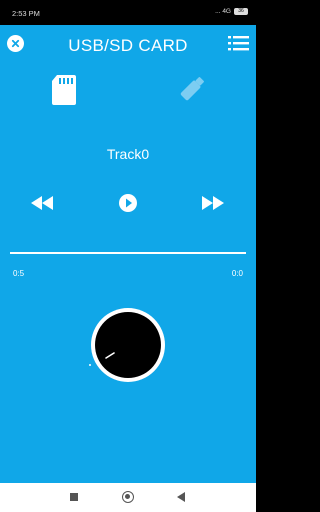  Describe the element at coordinates (128, 12) in the screenshot. I see `status-bar: 2:53 PM ... 4G 36` at that location.